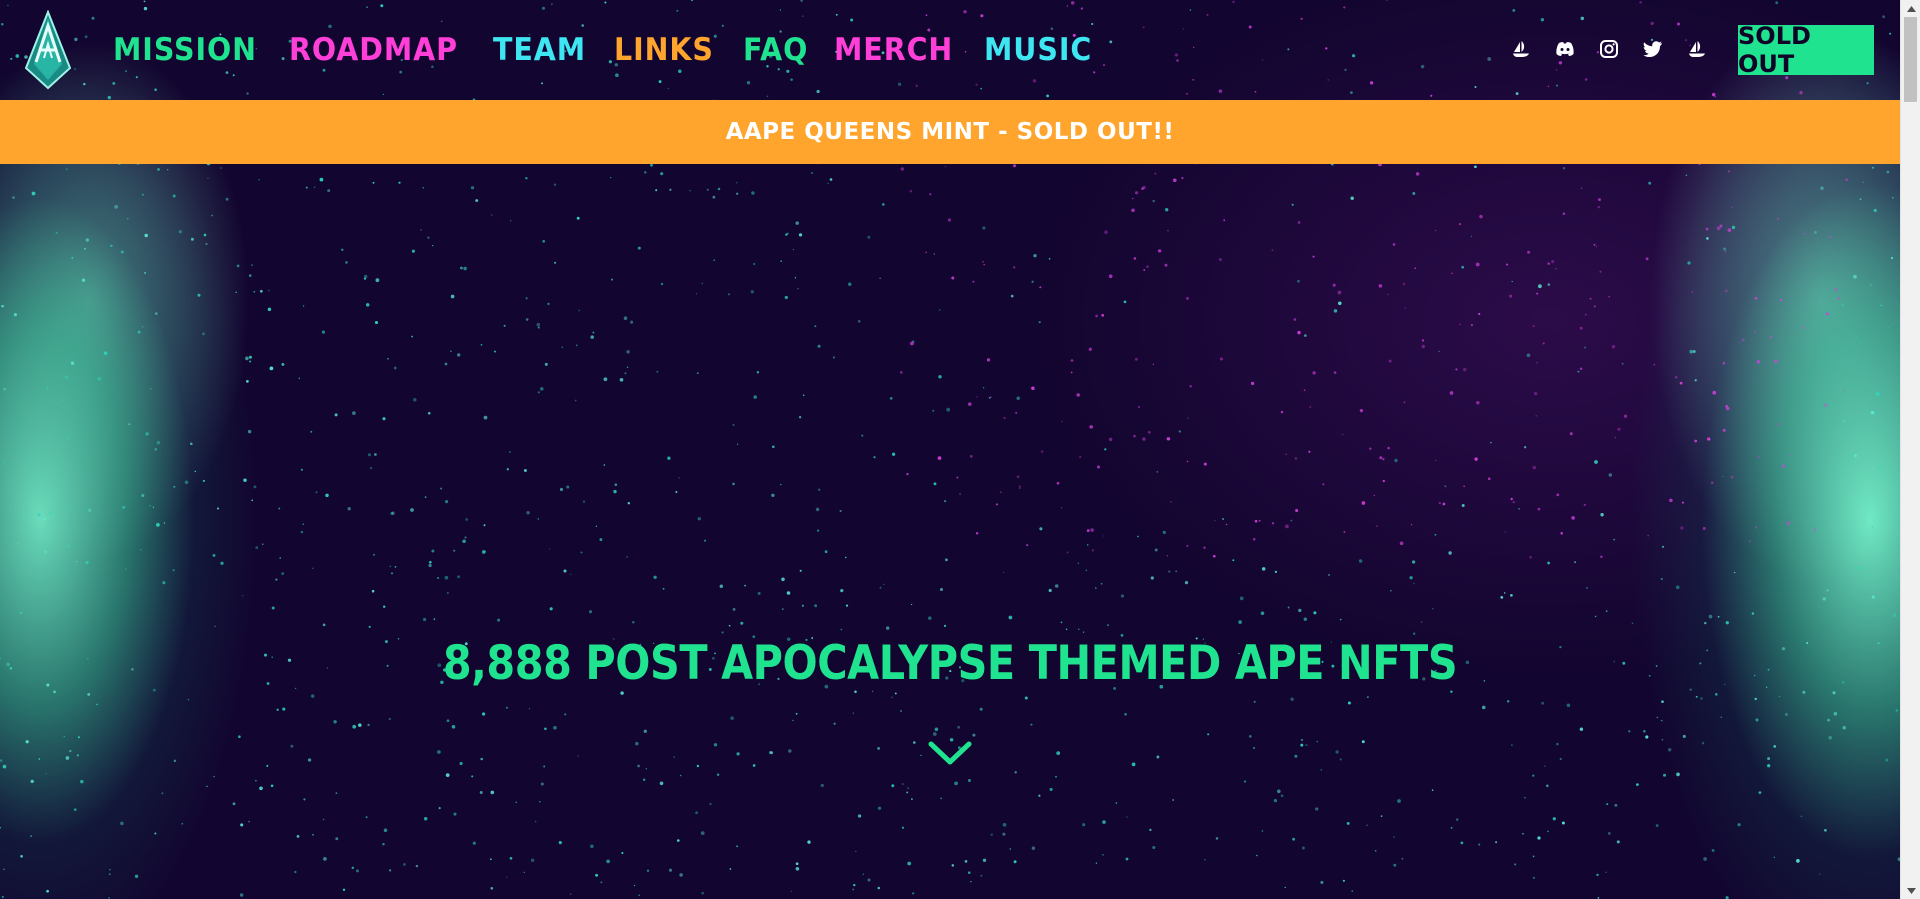 Image resolution: width=1920 pixels, height=899 pixels. What do you see at coordinates (539, 50) in the screenshot?
I see `nav-team: TEAM` at bounding box center [539, 50].